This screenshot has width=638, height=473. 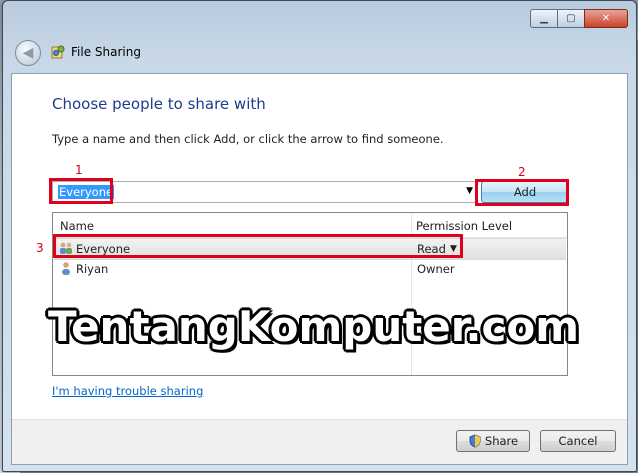 I want to click on cancel-button: Cancel, so click(x=578, y=441).